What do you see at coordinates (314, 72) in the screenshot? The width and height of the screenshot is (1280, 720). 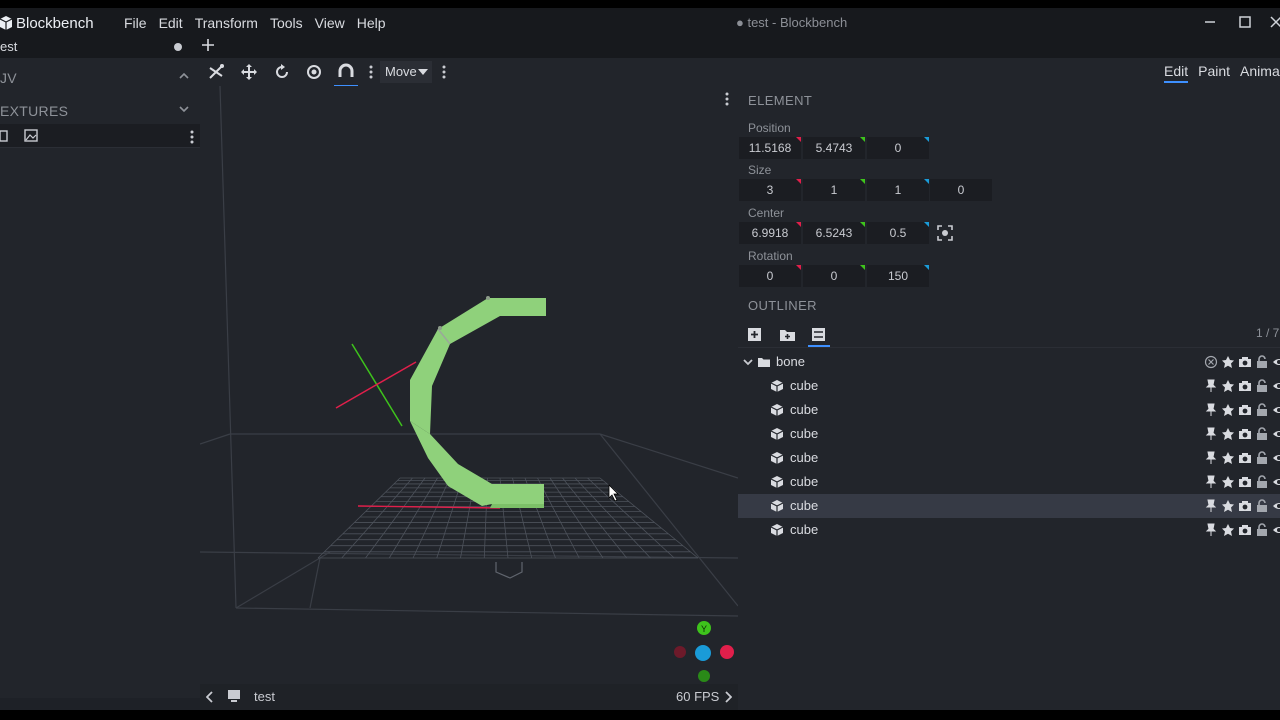 I see `pivot-tool` at bounding box center [314, 72].